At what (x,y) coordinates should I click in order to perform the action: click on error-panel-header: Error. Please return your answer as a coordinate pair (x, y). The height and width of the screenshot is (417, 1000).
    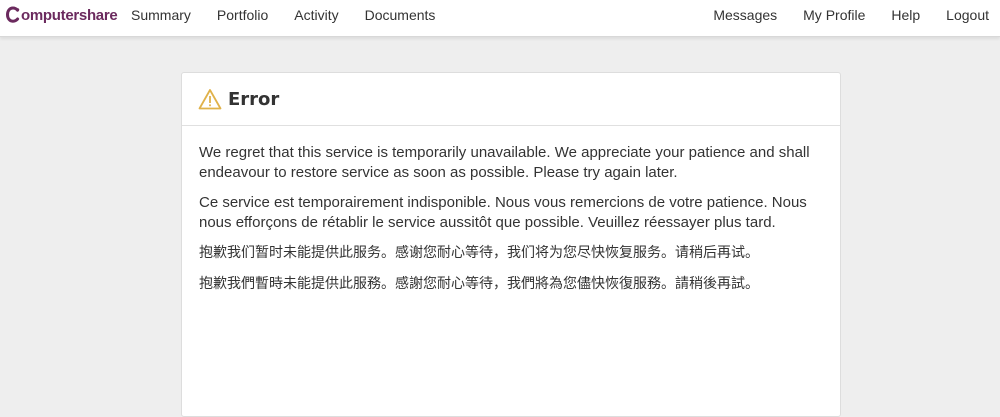
    Looking at the image, I should click on (511, 99).